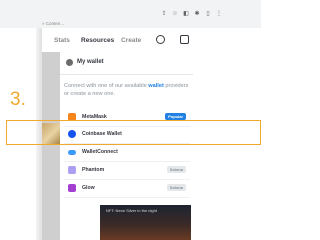 The height and width of the screenshot is (240, 320). Describe the element at coordinates (72, 152) in the screenshot. I see `walletconnect-icon` at that location.